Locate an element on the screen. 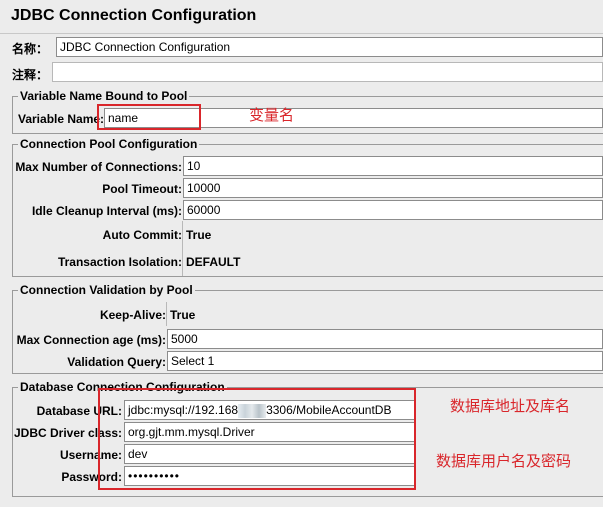 The image size is (603, 507). name-label: 名称： is located at coordinates (30, 49).